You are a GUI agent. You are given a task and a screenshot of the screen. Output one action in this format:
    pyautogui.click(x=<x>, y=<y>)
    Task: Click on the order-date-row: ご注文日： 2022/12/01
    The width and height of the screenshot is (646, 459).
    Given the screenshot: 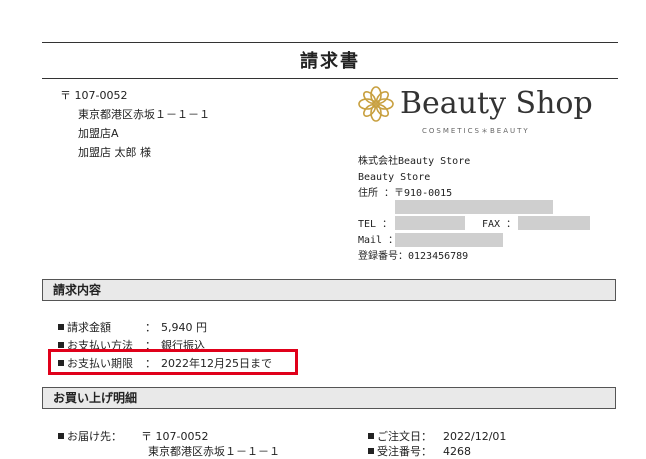 What is the action you would take?
    pyautogui.click(x=437, y=436)
    